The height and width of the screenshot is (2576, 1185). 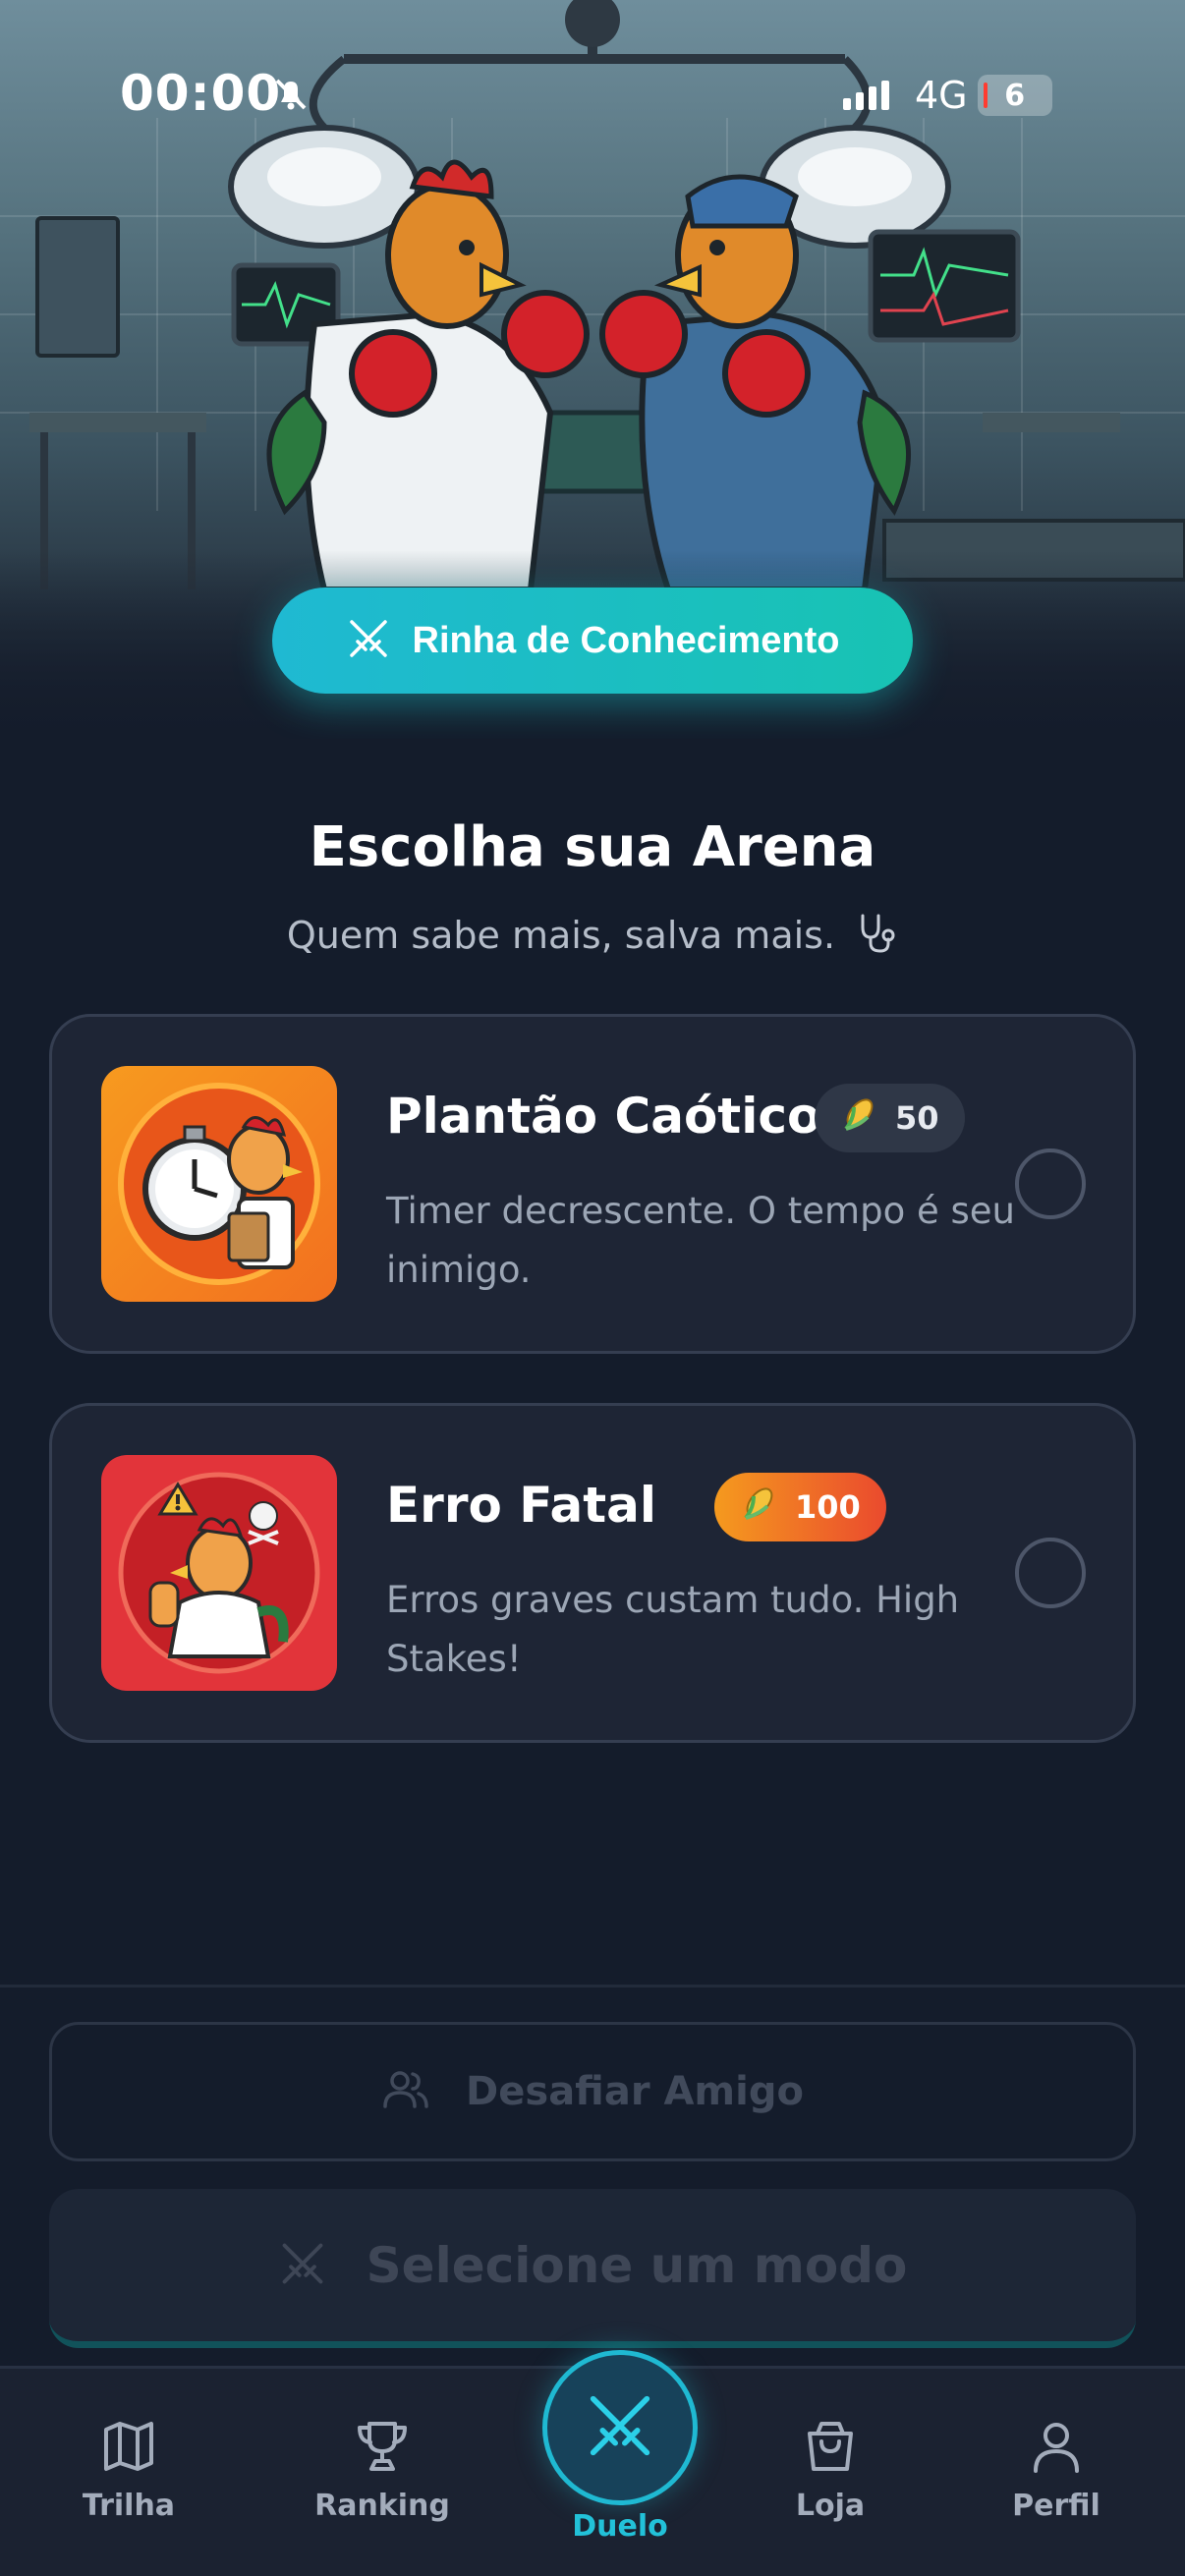 I want to click on nav-label: Trilha, so click(x=129, y=2506).